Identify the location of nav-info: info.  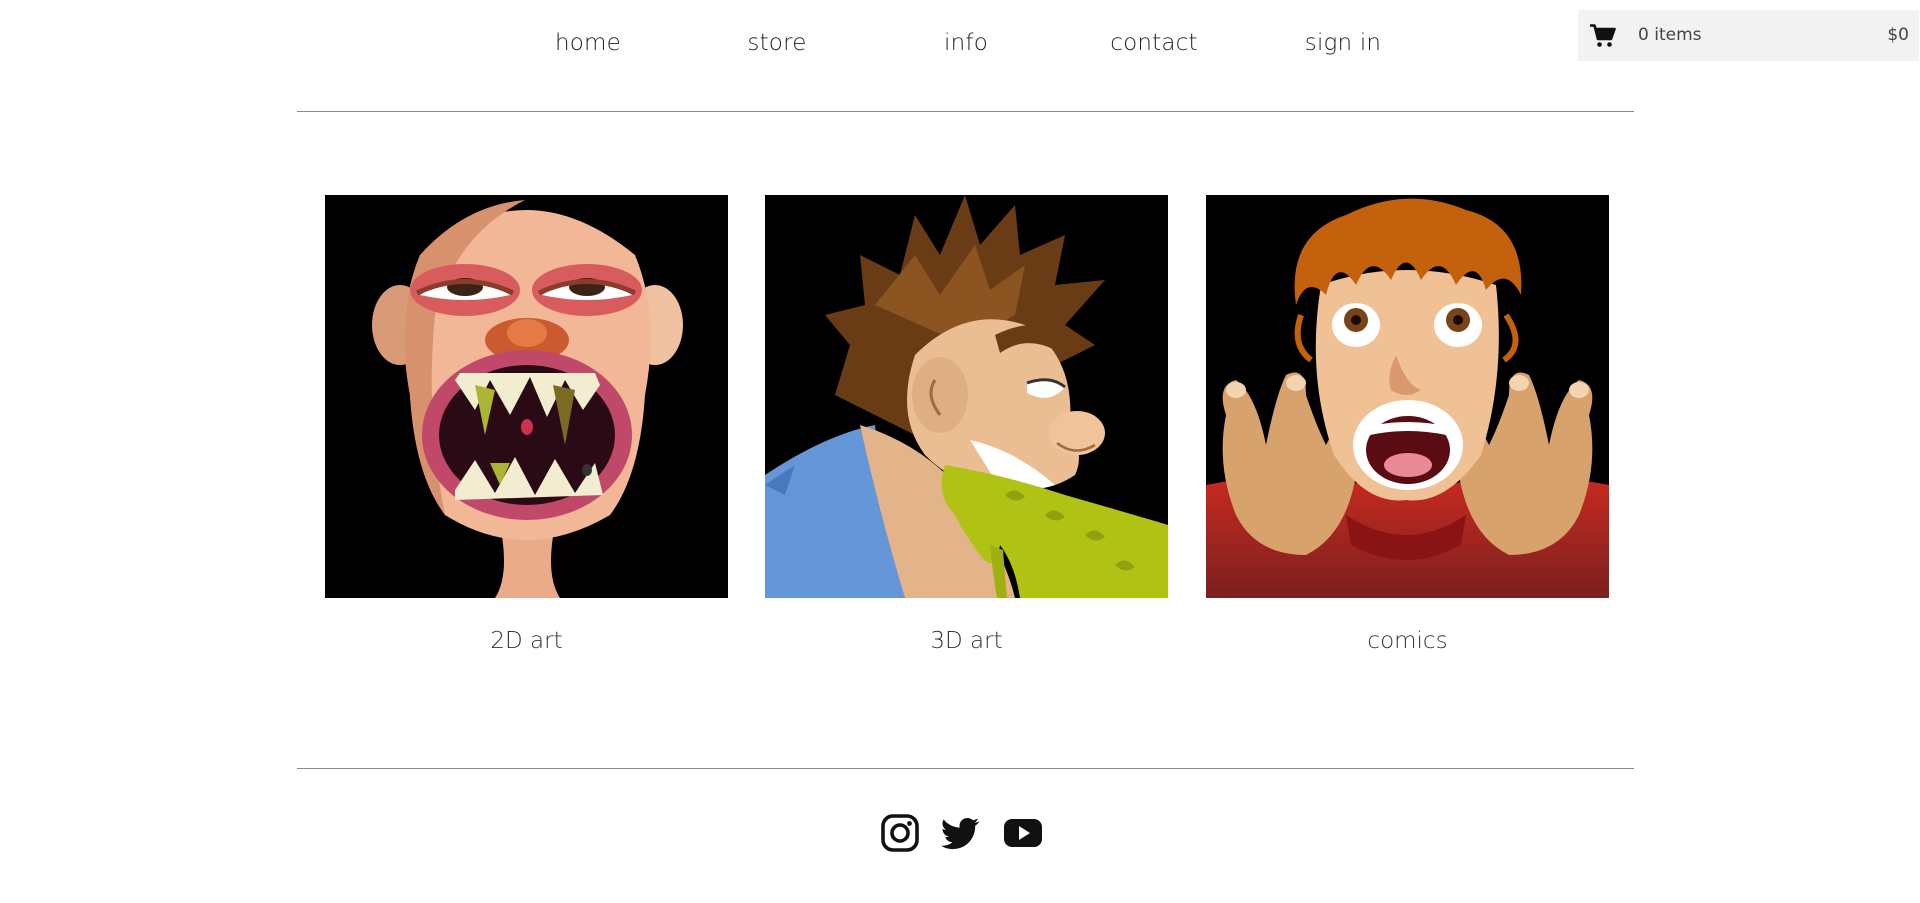
(966, 43).